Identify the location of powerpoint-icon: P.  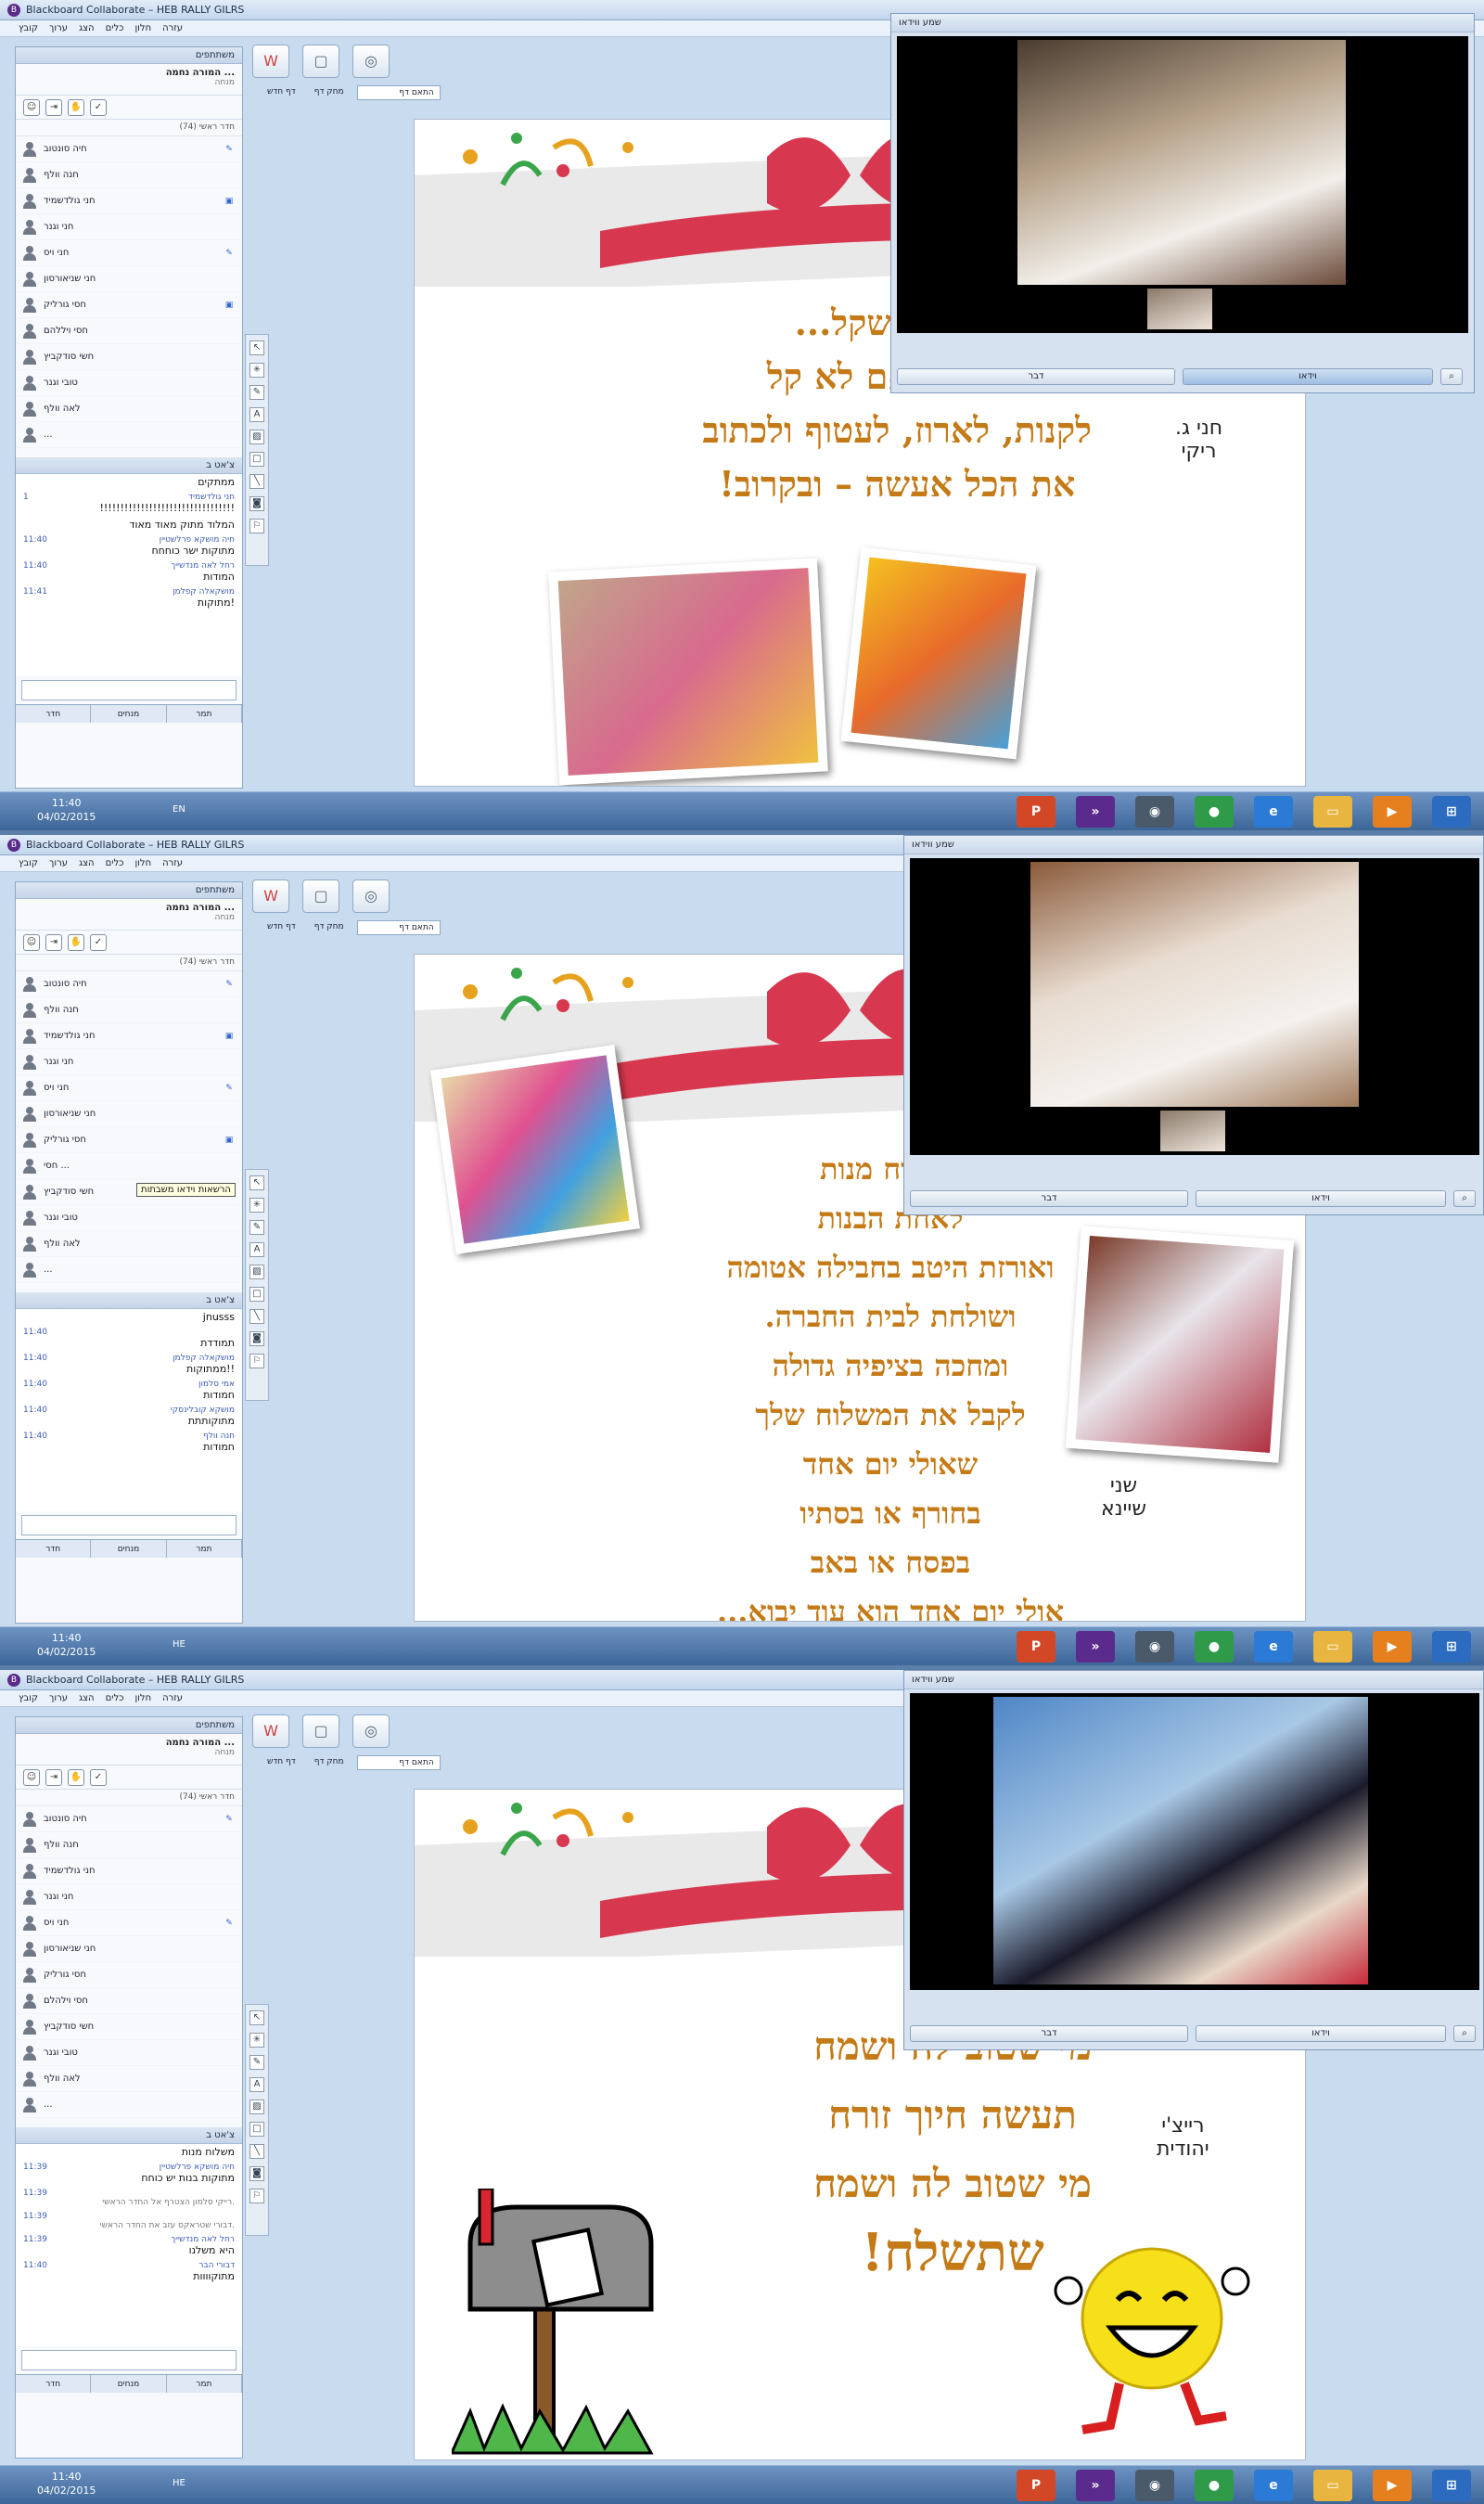
(1036, 1647).